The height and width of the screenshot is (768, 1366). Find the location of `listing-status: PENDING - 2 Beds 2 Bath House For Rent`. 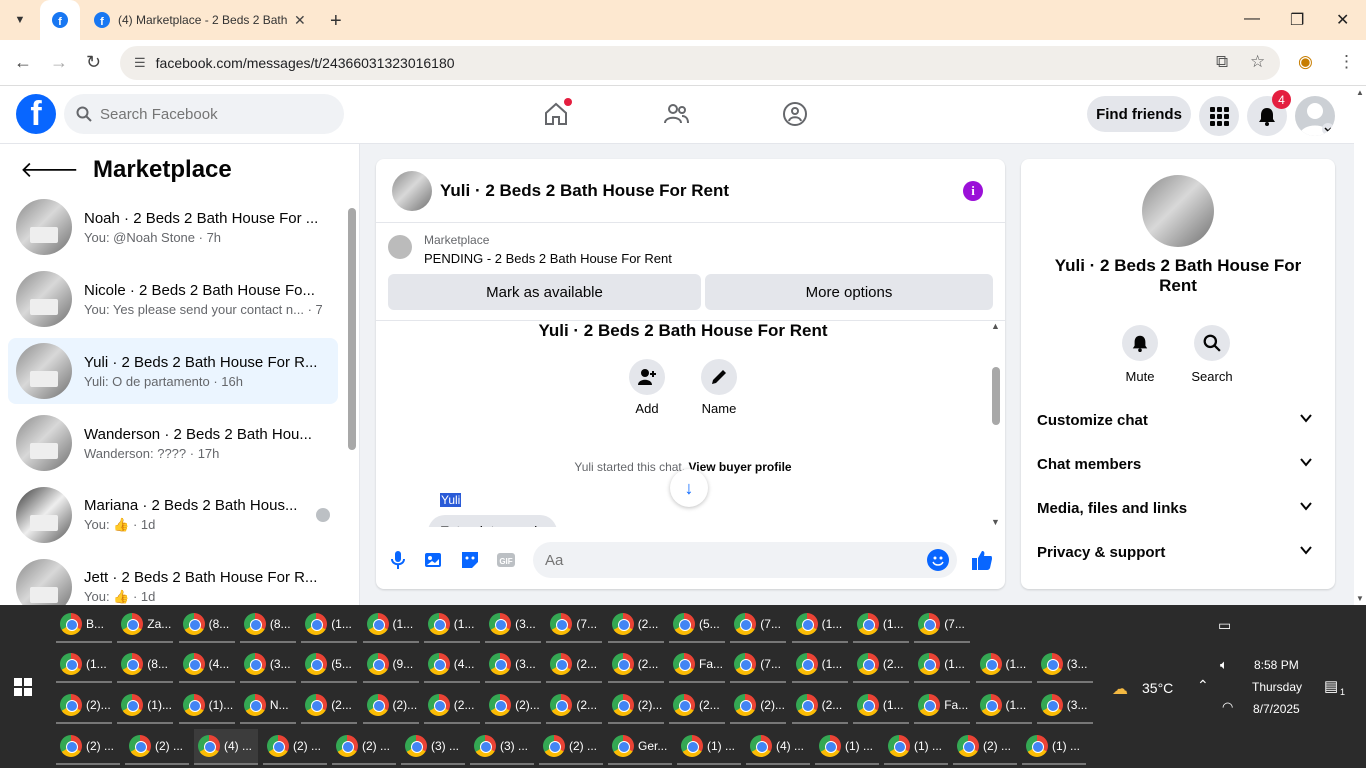

listing-status: PENDING - 2 Beds 2 Bath House For Rent is located at coordinates (548, 258).